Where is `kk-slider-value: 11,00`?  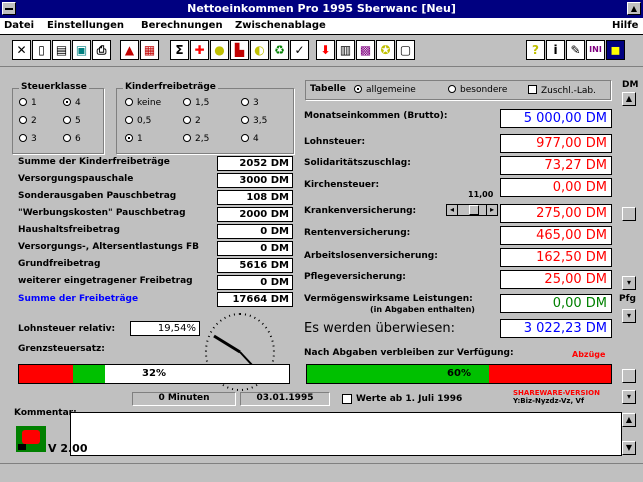 kk-slider-value: 11,00 is located at coordinates (481, 194).